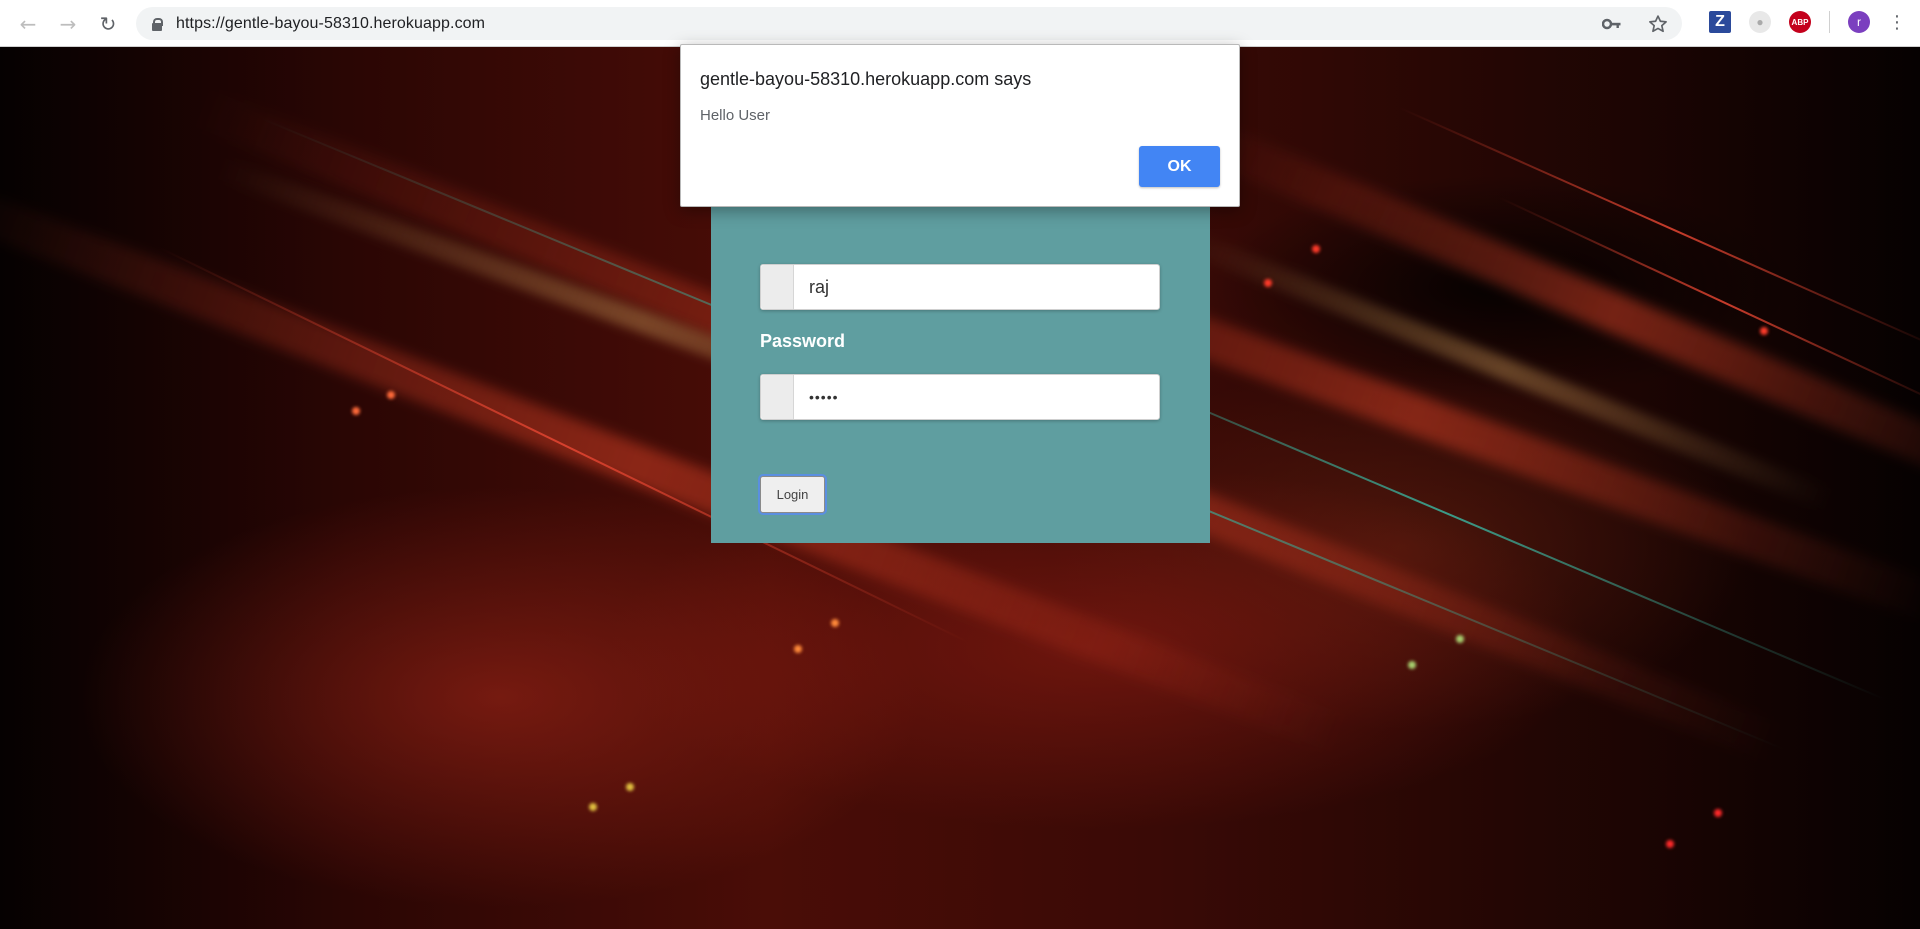 This screenshot has width=1920, height=929. I want to click on star-icon, so click(1658, 24).